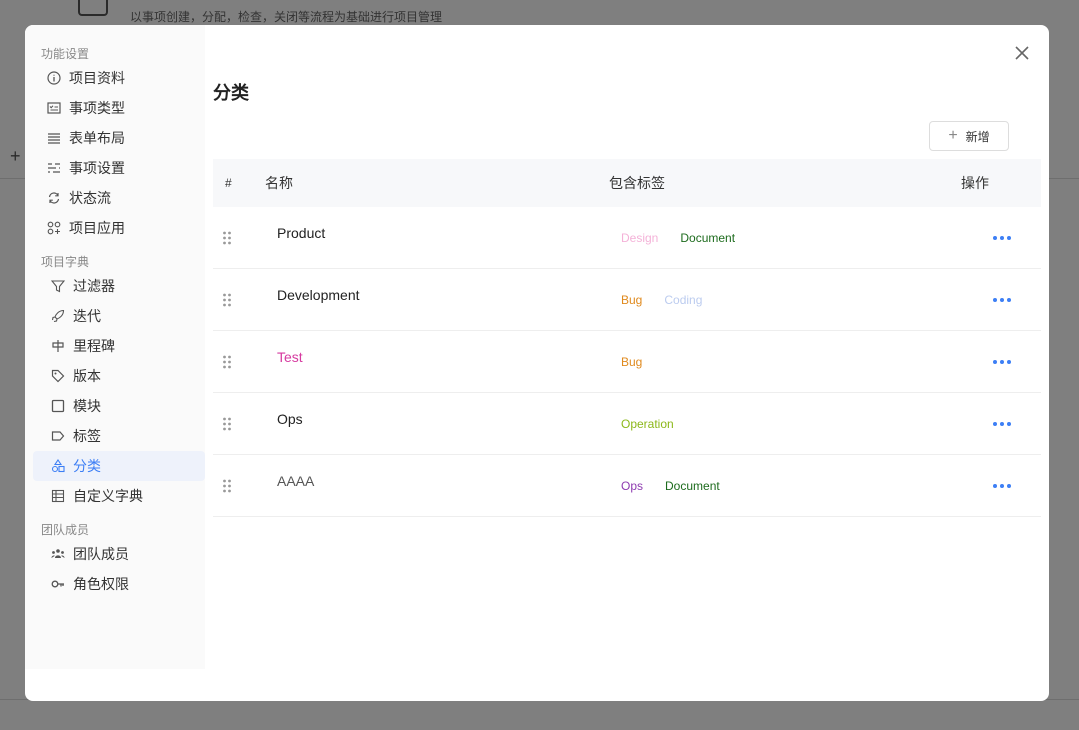  Describe the element at coordinates (647, 424) in the screenshot. I see `tag: Operation` at that location.